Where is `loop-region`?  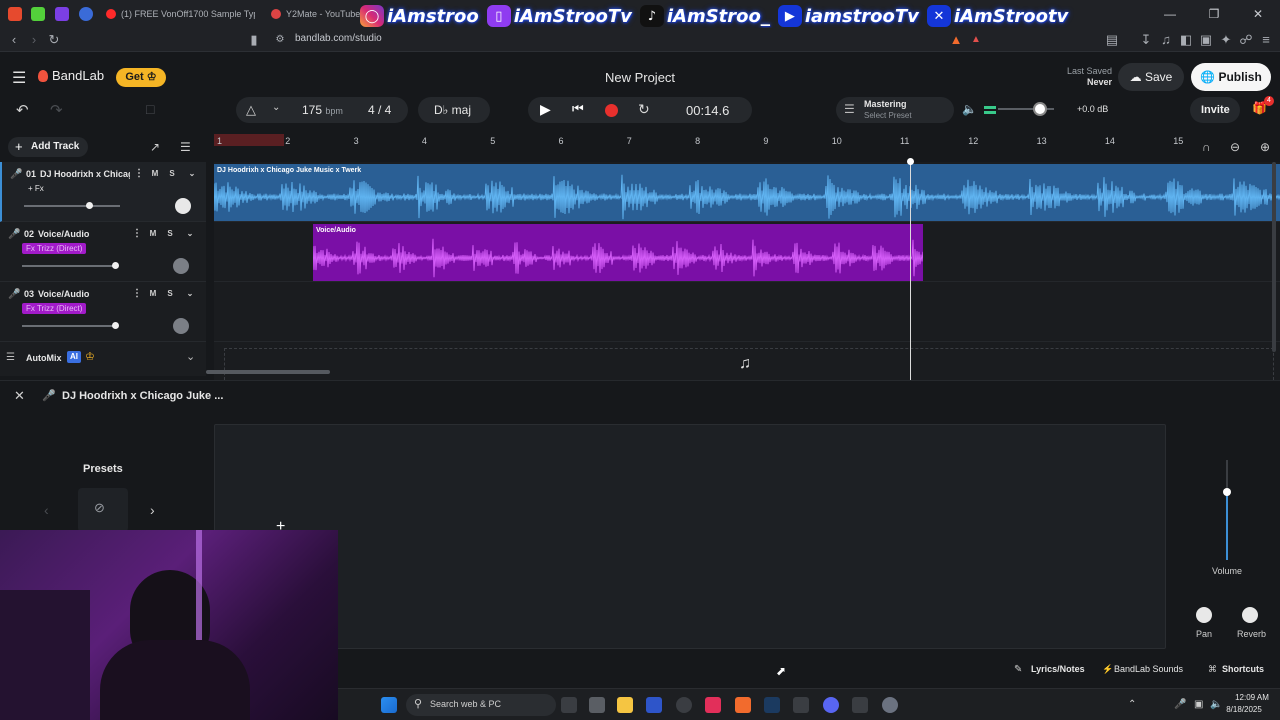 loop-region is located at coordinates (249, 140).